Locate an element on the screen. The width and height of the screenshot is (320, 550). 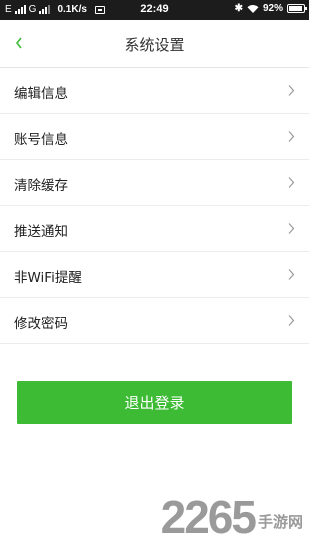
settings-item-non-wifi-alert: 非WiFi提醒 is located at coordinates (154, 275).